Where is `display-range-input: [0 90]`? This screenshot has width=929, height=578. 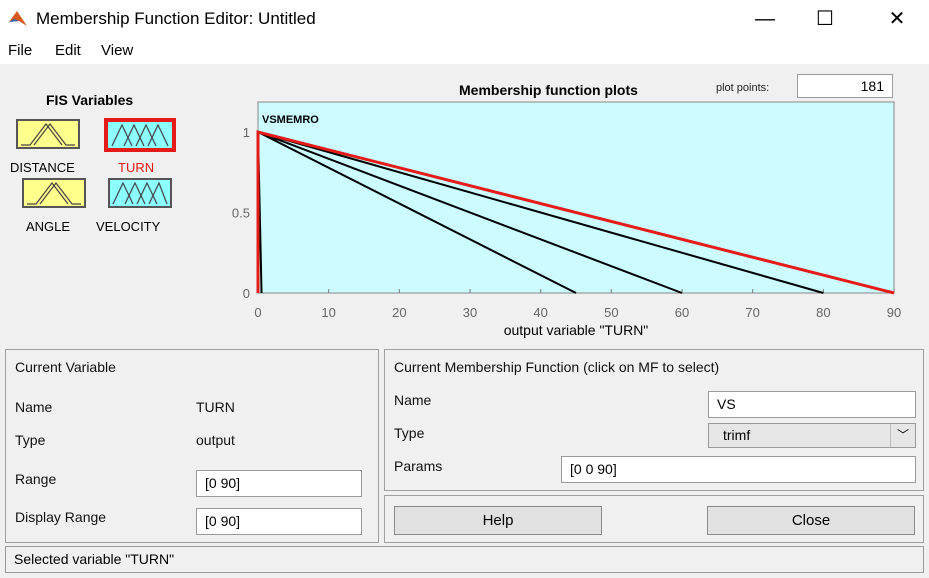
display-range-input: [0 90] is located at coordinates (279, 521).